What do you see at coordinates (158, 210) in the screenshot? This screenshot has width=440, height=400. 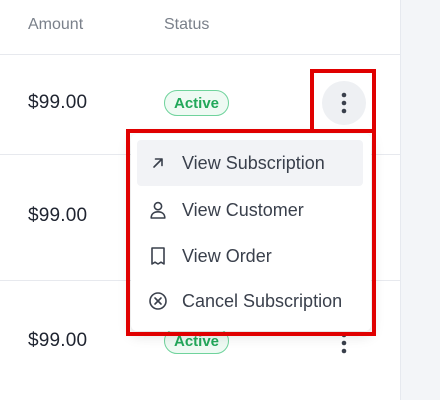 I see `user-icon` at bounding box center [158, 210].